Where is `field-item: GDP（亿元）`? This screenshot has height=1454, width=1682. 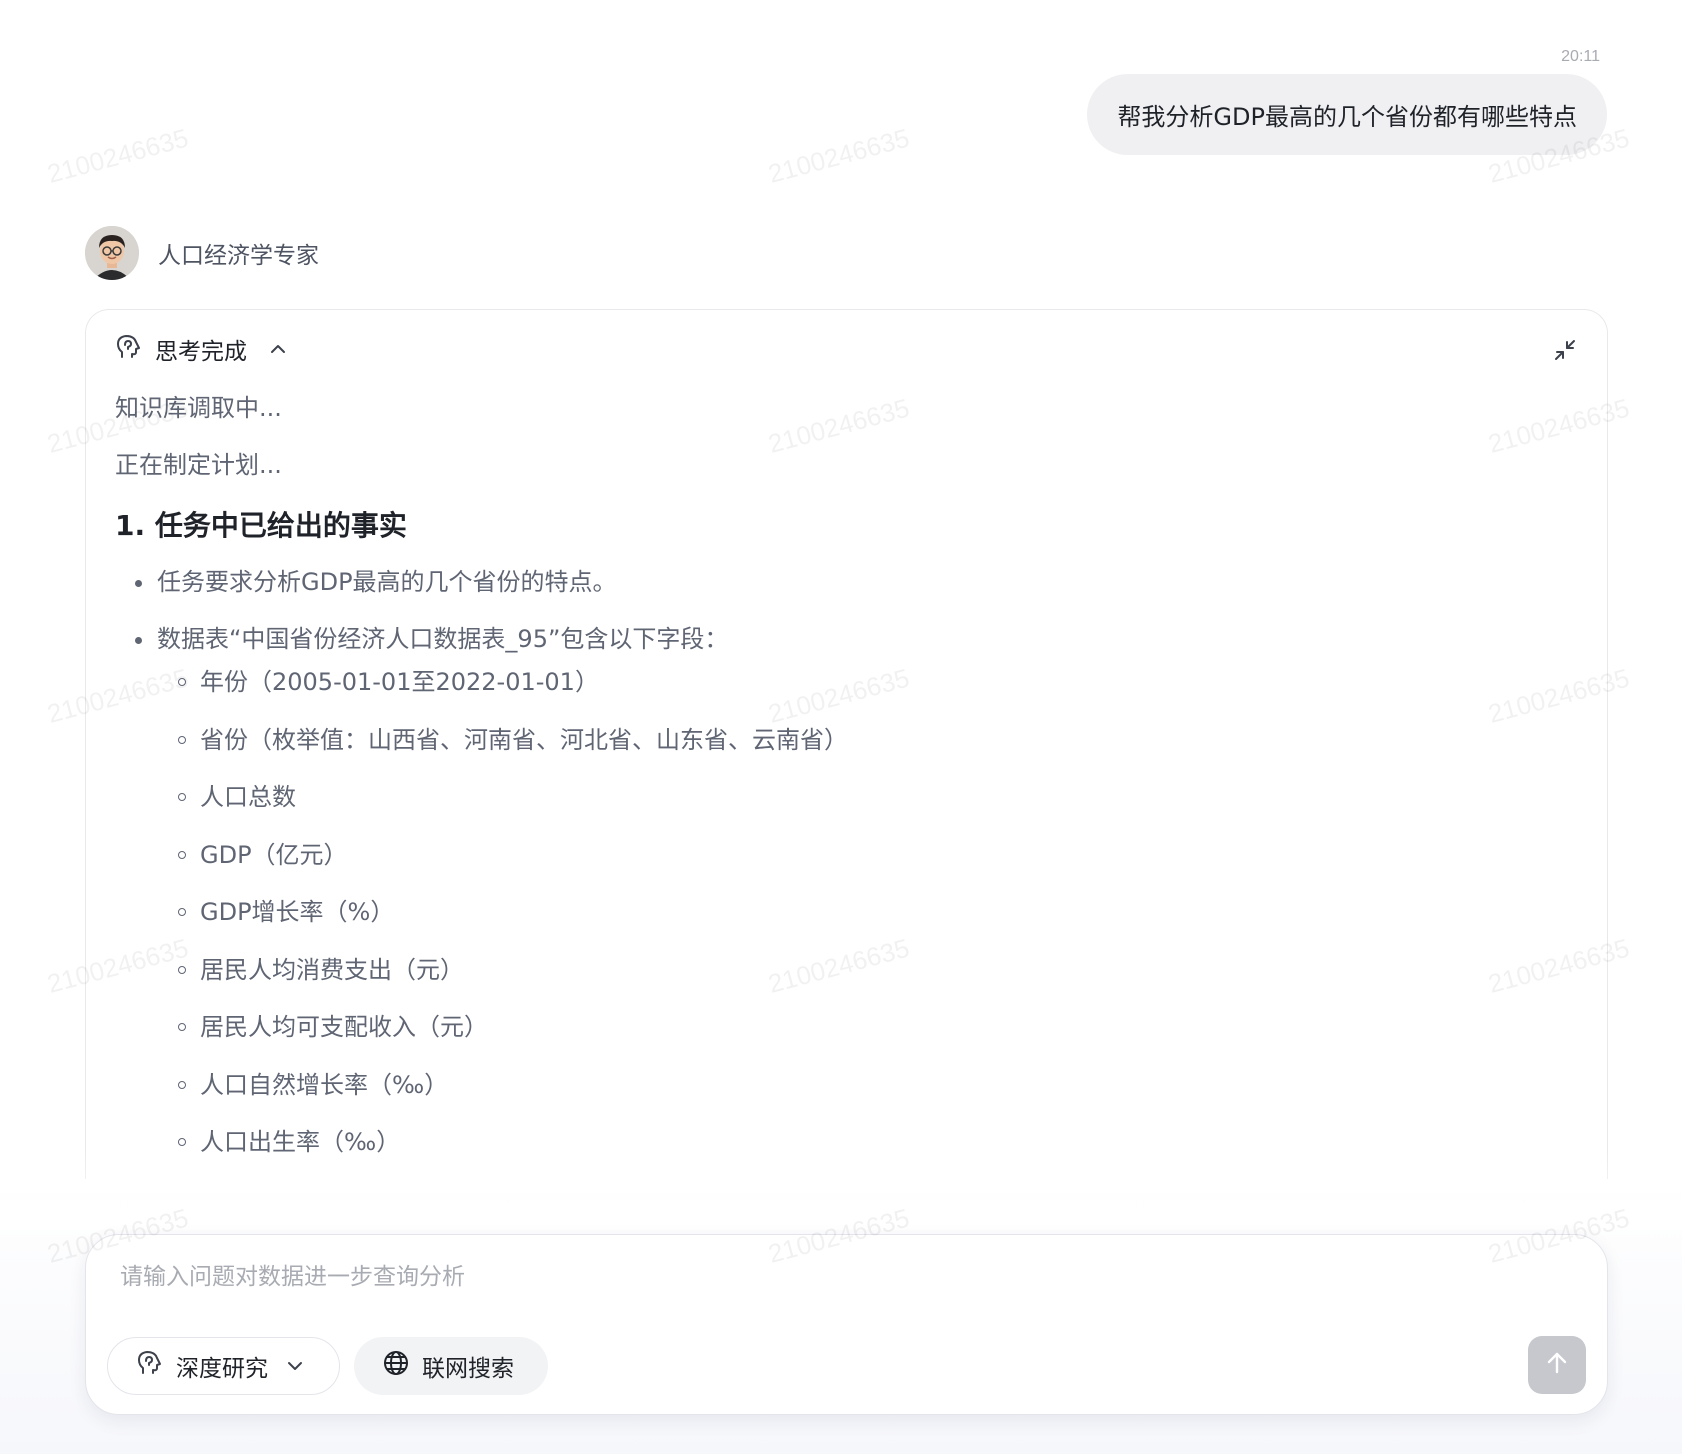
field-item: GDP（亿元） is located at coordinates (846, 856).